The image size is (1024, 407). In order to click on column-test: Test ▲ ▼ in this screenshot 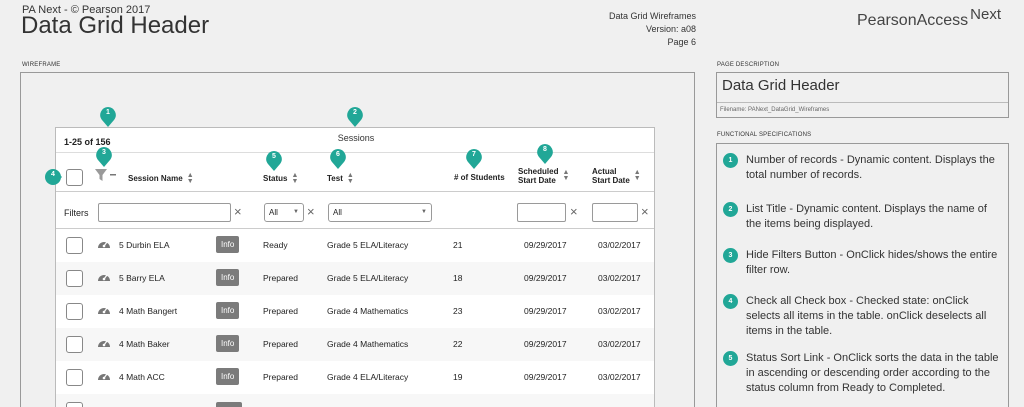, I will do `click(340, 178)`.